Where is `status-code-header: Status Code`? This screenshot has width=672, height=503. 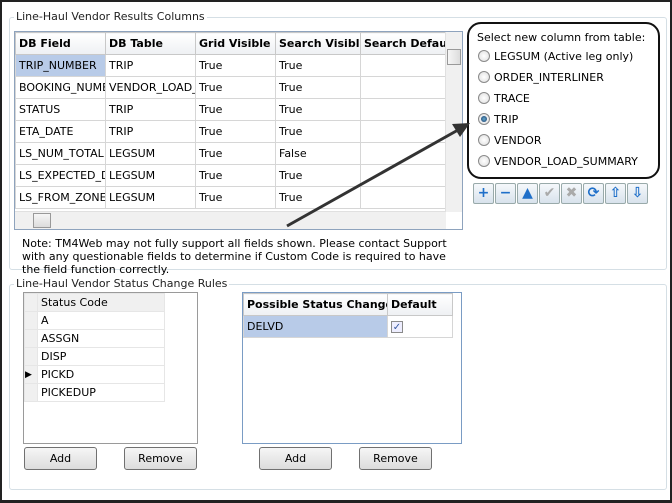
status-code-header: Status Code is located at coordinates (101, 302).